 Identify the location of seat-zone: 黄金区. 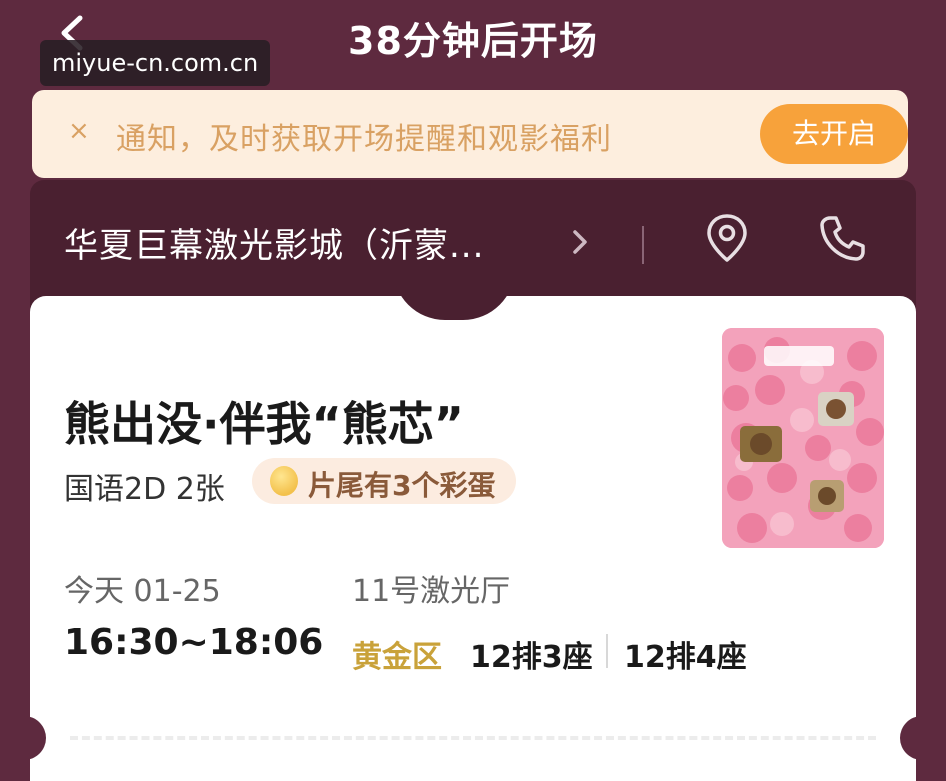
(397, 657).